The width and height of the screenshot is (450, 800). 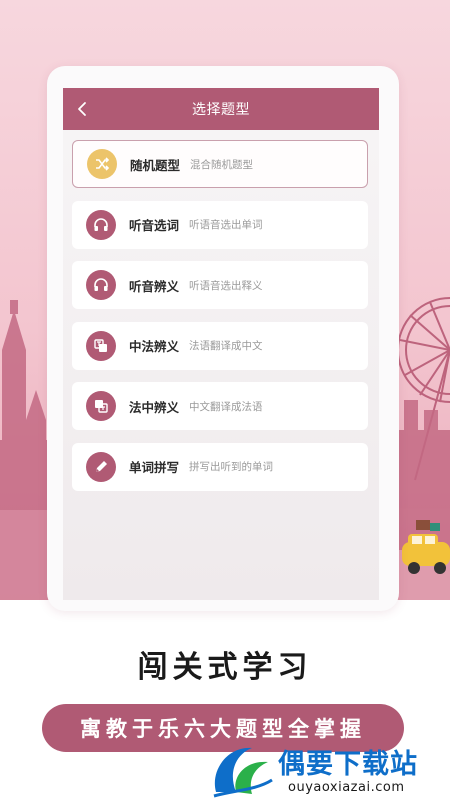 I want to click on item-label: 听音选词, so click(x=154, y=225).